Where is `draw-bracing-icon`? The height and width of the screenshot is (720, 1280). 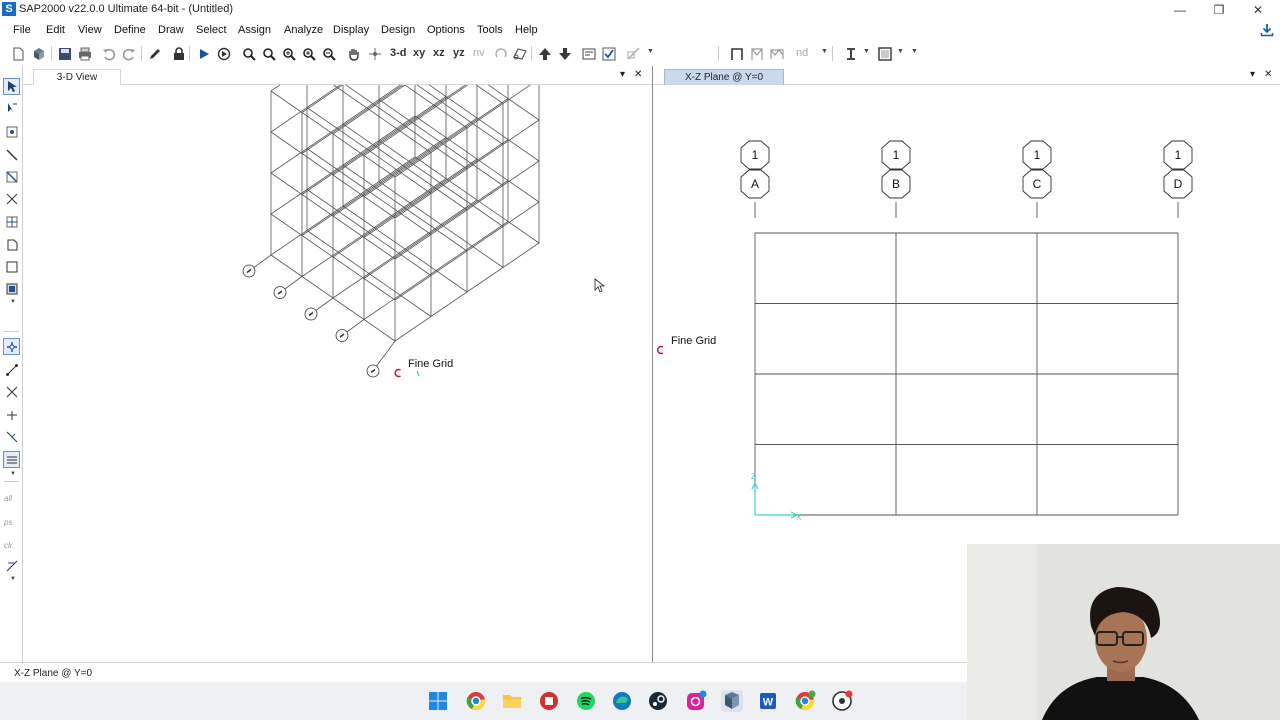
draw-bracing-icon is located at coordinates (756, 53).